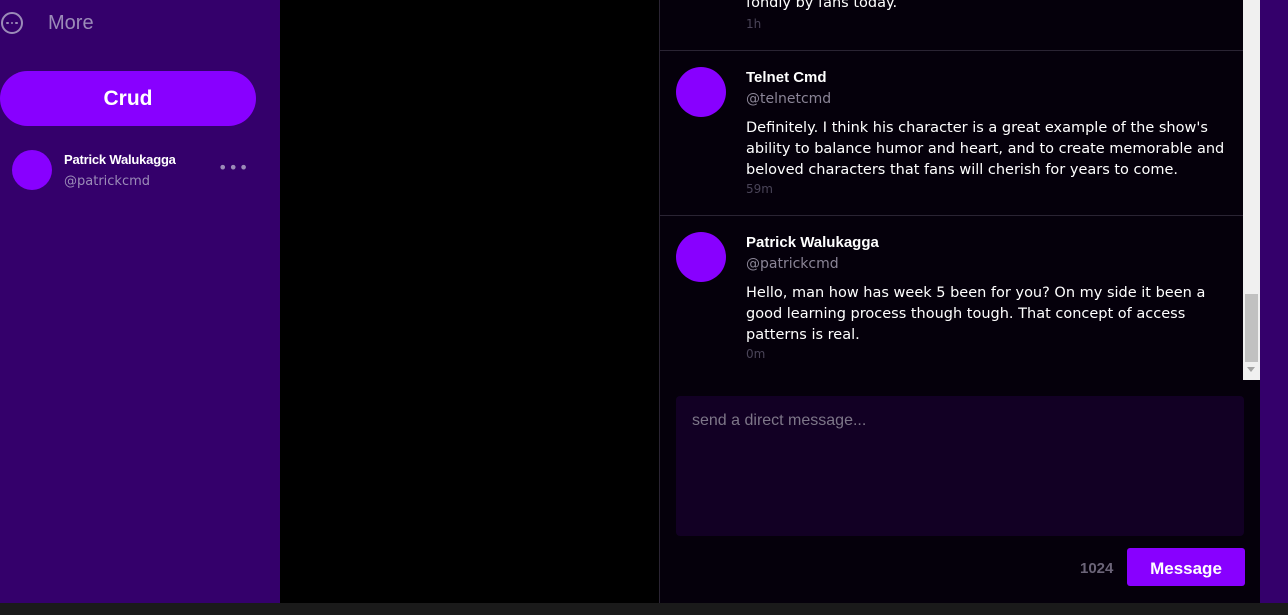 The width and height of the screenshot is (1288, 615). Describe the element at coordinates (47, 23) in the screenshot. I see `sidebar-item-more: More` at that location.